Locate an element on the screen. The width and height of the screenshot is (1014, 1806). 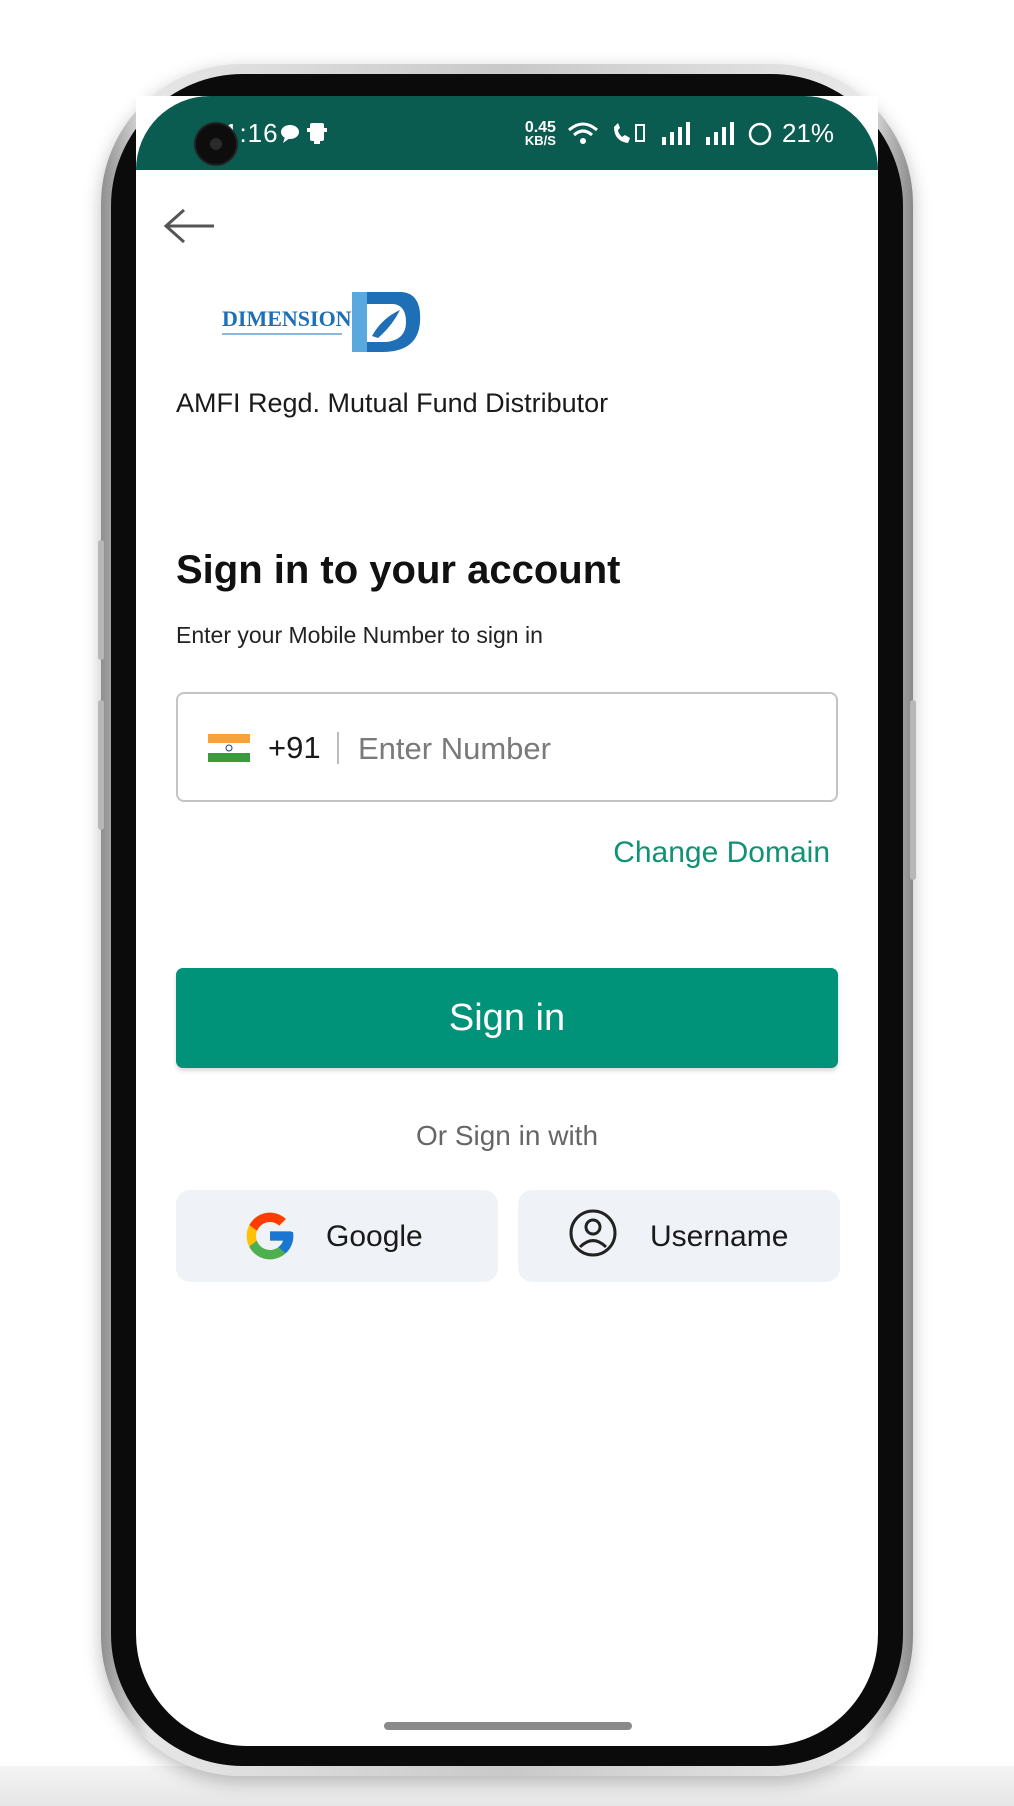
google-button-label: Google is located at coordinates (374, 1236).